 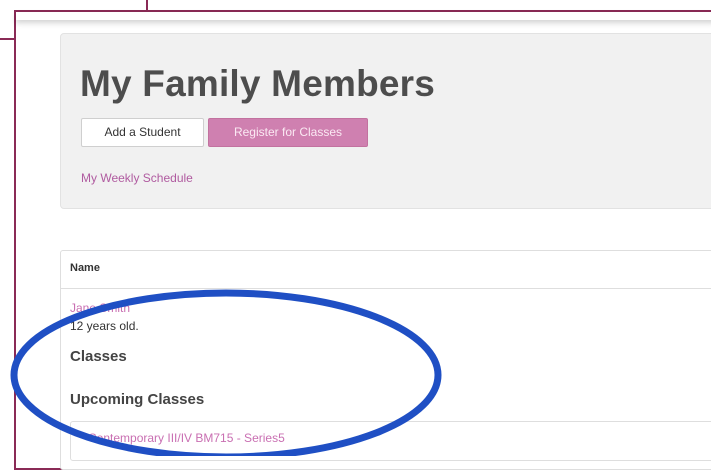 What do you see at coordinates (385, 269) in the screenshot?
I see `table-header` at bounding box center [385, 269].